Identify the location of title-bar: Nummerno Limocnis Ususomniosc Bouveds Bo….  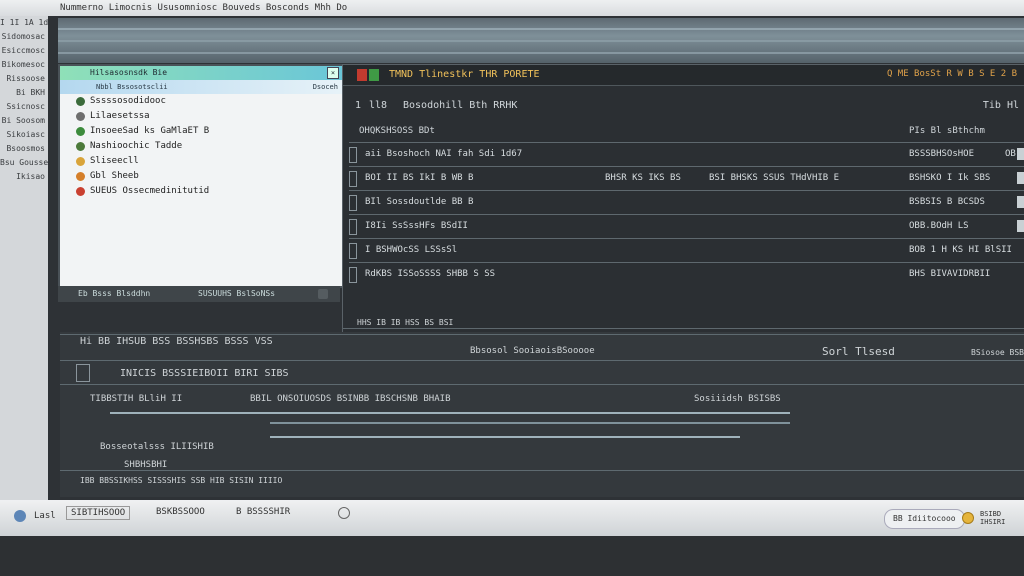
(512, 8).